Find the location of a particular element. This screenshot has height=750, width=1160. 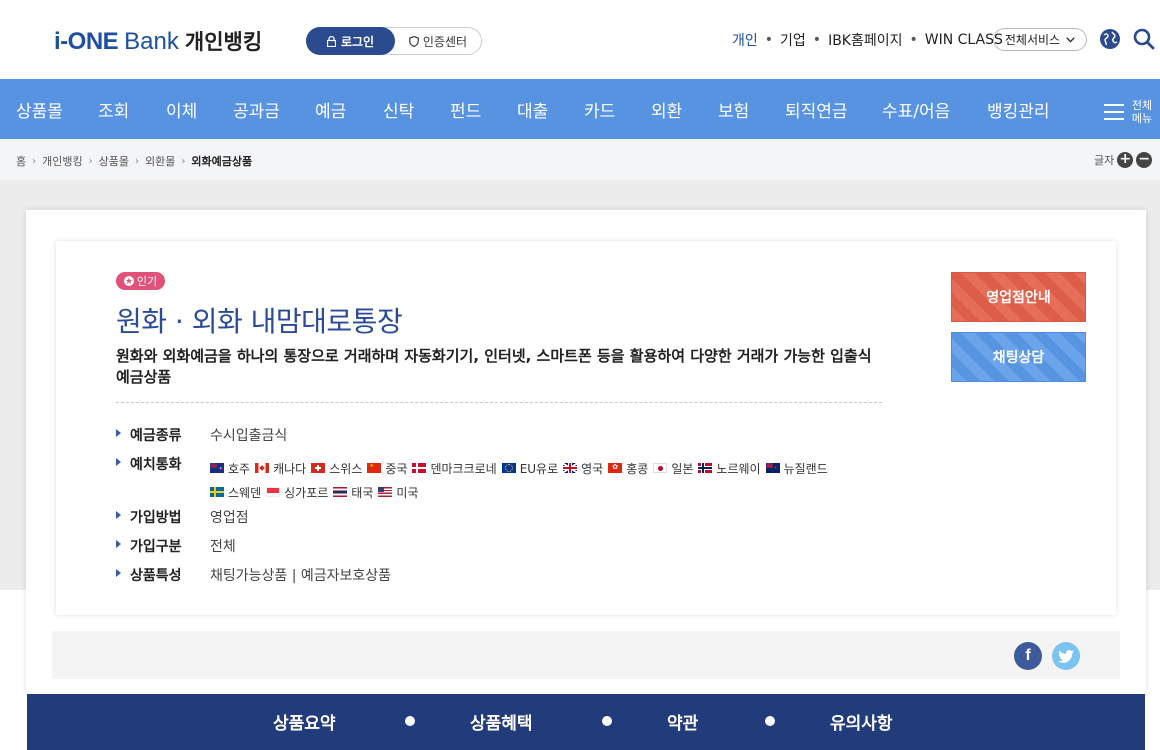

logo-personal-banking: 개인뱅킹 is located at coordinates (223, 42).